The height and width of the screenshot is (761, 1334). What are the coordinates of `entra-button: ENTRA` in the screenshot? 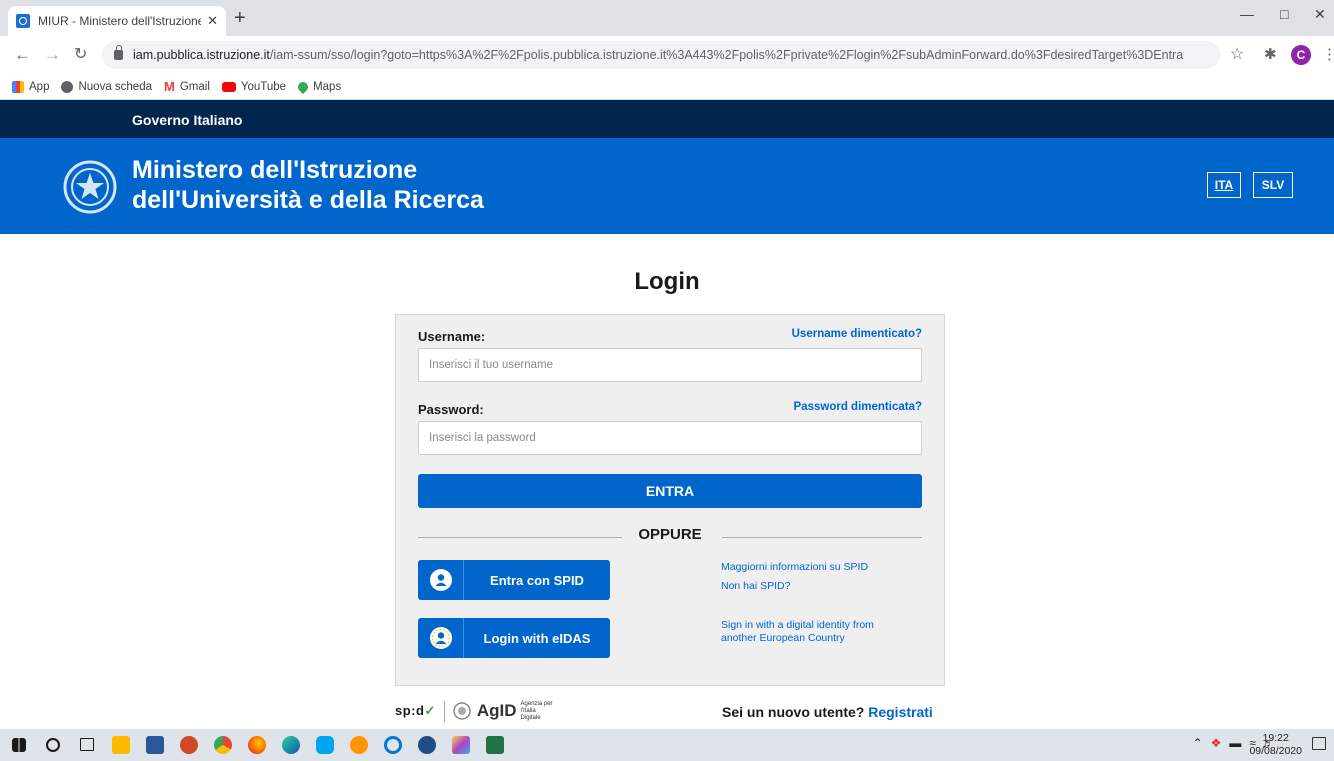 It's located at (670, 491).